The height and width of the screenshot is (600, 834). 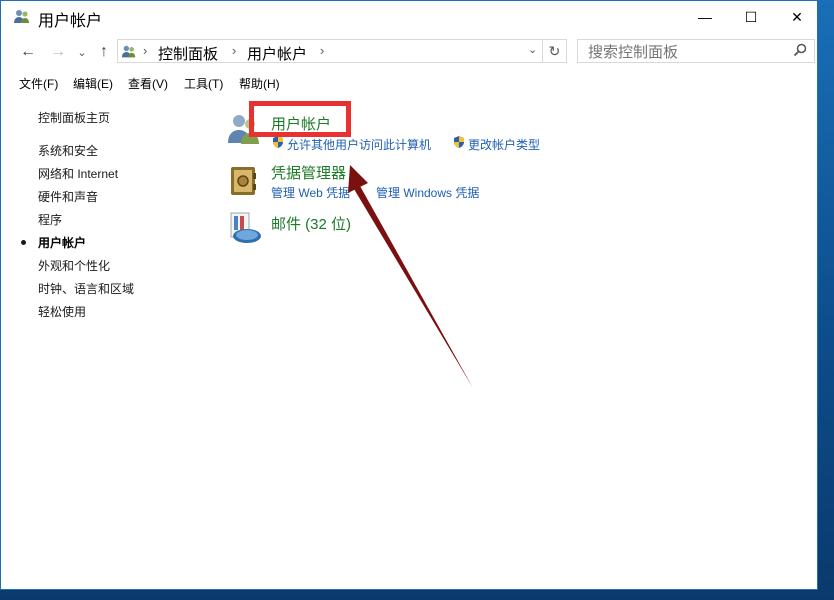 What do you see at coordinates (797, 17) in the screenshot?
I see `close-button: ✕` at bounding box center [797, 17].